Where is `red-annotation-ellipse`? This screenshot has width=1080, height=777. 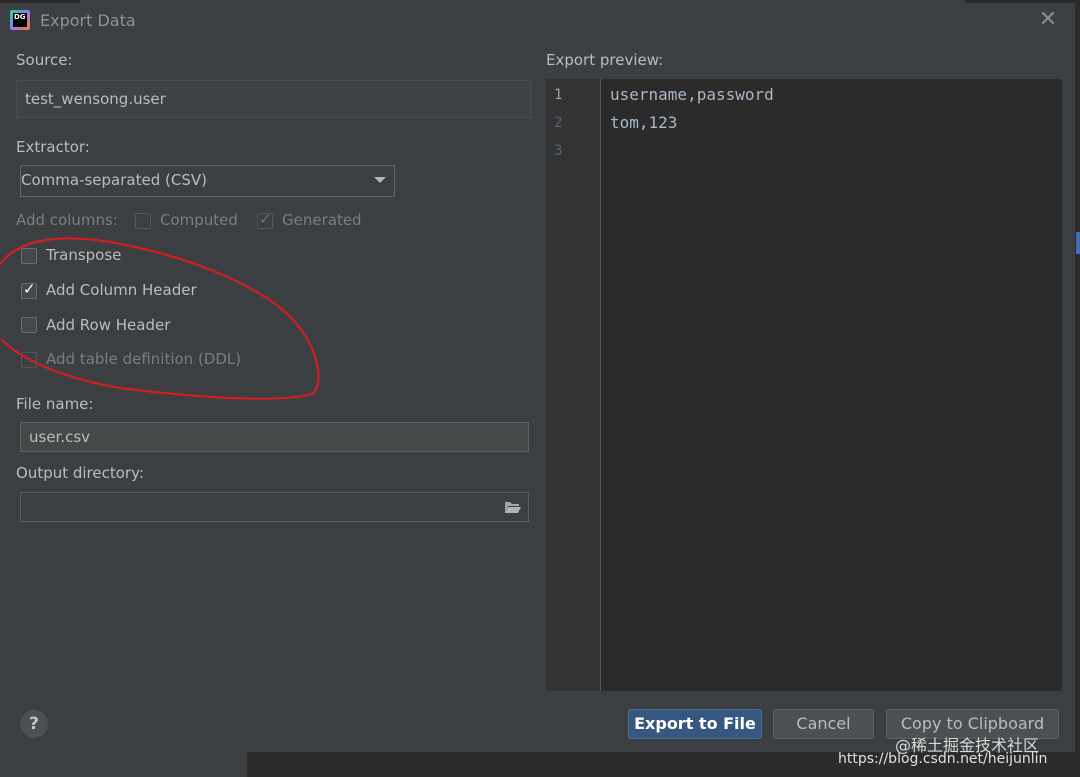 red-annotation-ellipse is located at coordinates (160, 318).